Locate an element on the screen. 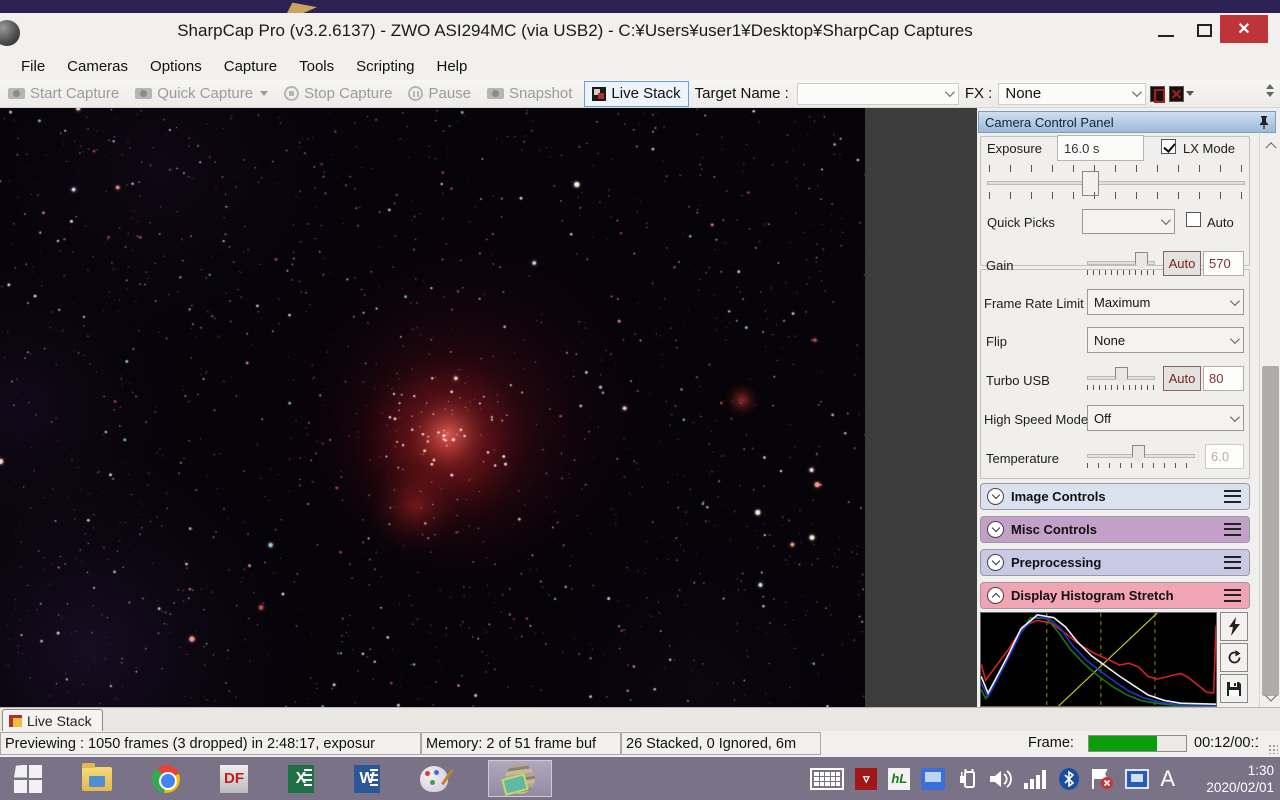 This screenshot has width=1280, height=800. menu-options: Options is located at coordinates (176, 66).